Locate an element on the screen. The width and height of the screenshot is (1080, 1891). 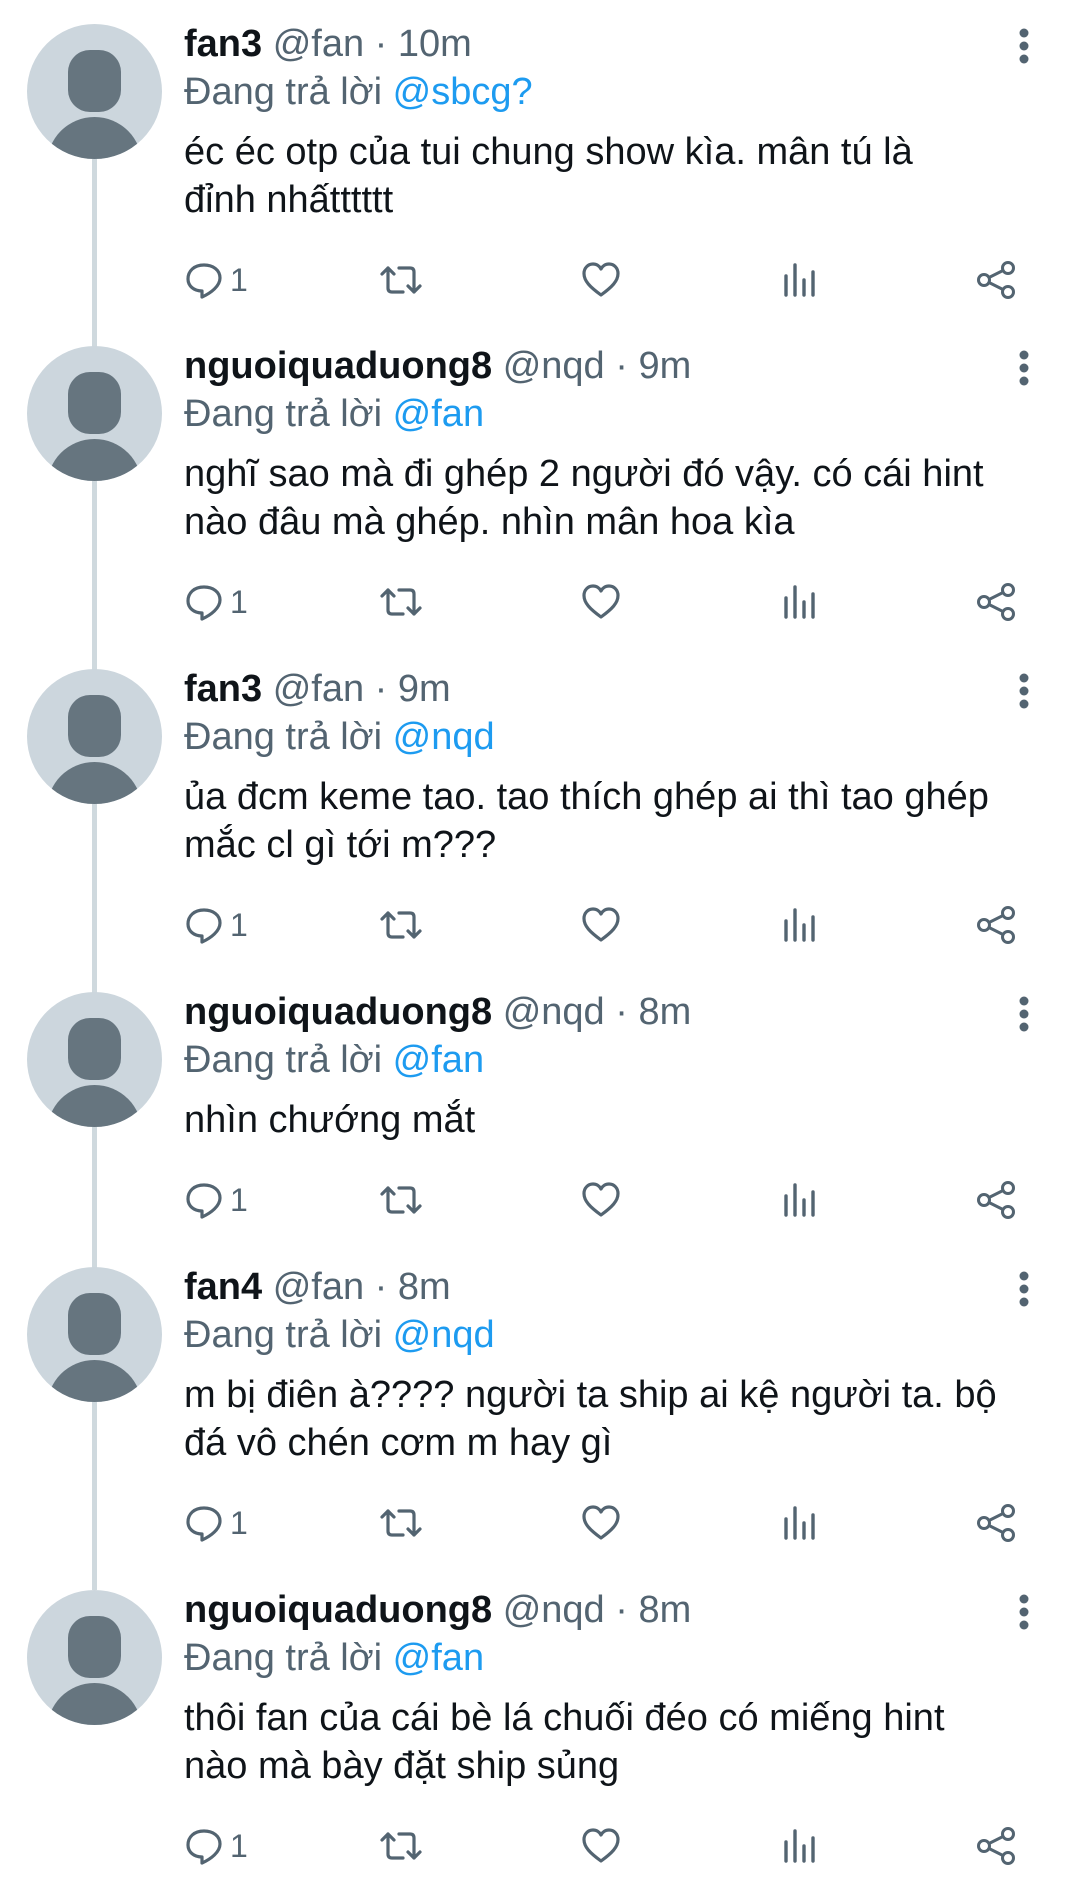
timestamp: 10m is located at coordinates (435, 44).